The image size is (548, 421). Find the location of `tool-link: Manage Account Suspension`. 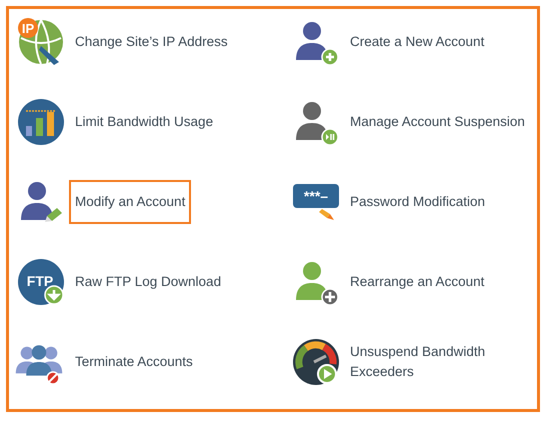

tool-link: Manage Account Suspension is located at coordinates (437, 122).